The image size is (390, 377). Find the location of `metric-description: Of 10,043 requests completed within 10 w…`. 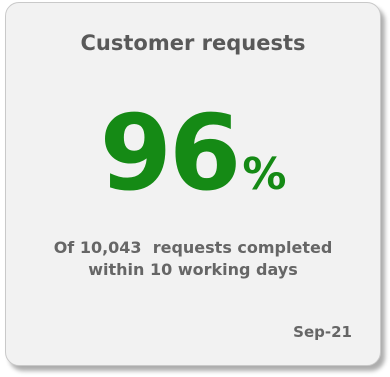

metric-description: Of 10,043 requests completed within 10 w… is located at coordinates (193, 259).